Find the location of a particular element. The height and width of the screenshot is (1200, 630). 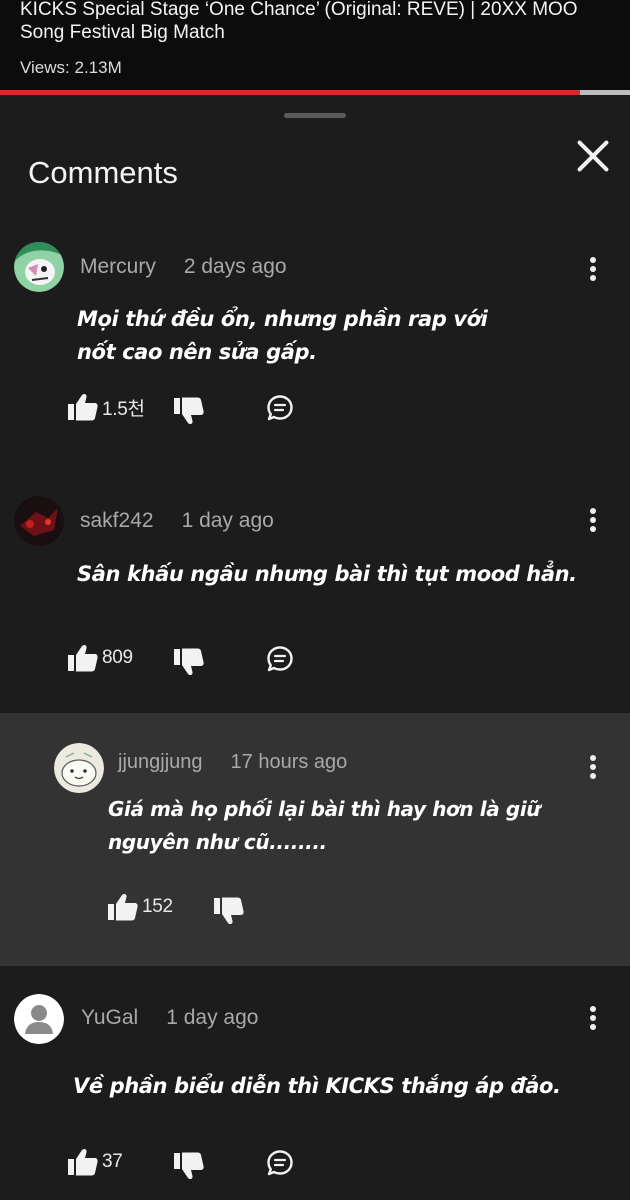

close-icon is located at coordinates (593, 156).